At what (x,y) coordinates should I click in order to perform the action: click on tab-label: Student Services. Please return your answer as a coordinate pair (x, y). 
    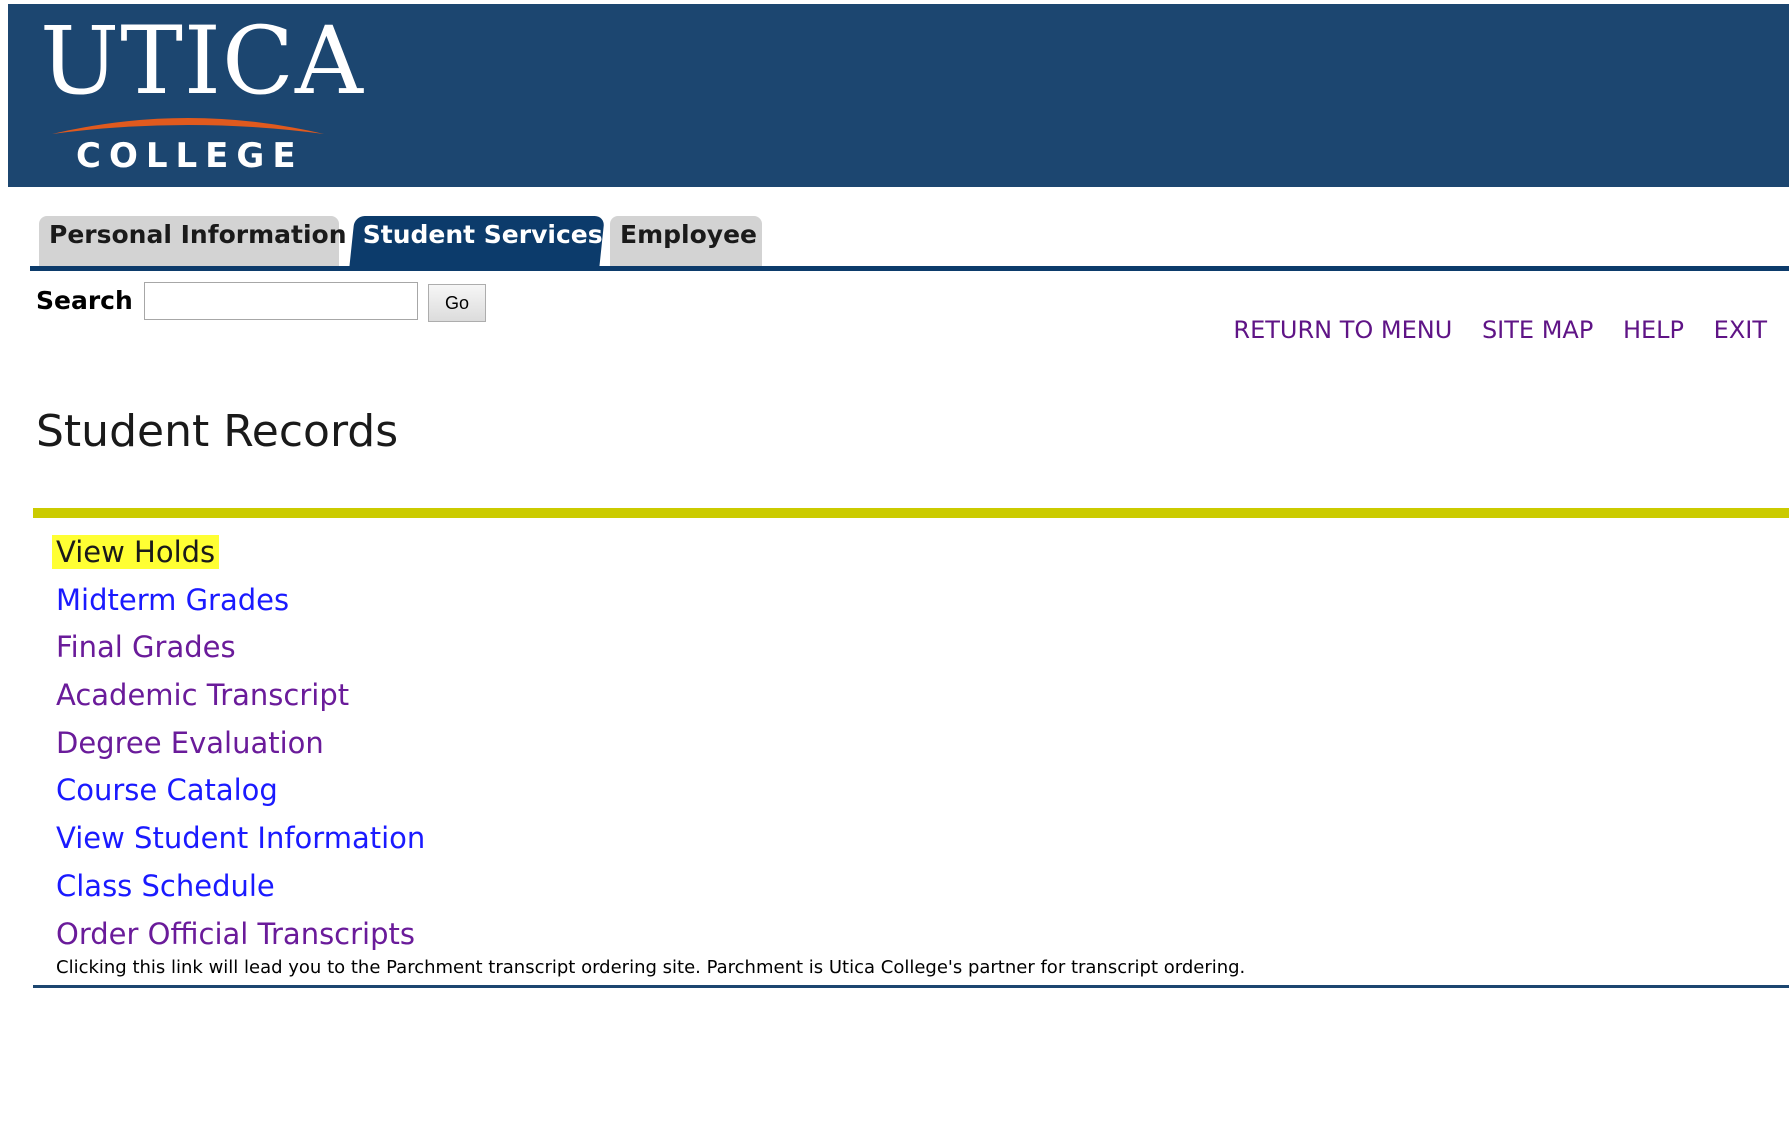
    Looking at the image, I should click on (482, 234).